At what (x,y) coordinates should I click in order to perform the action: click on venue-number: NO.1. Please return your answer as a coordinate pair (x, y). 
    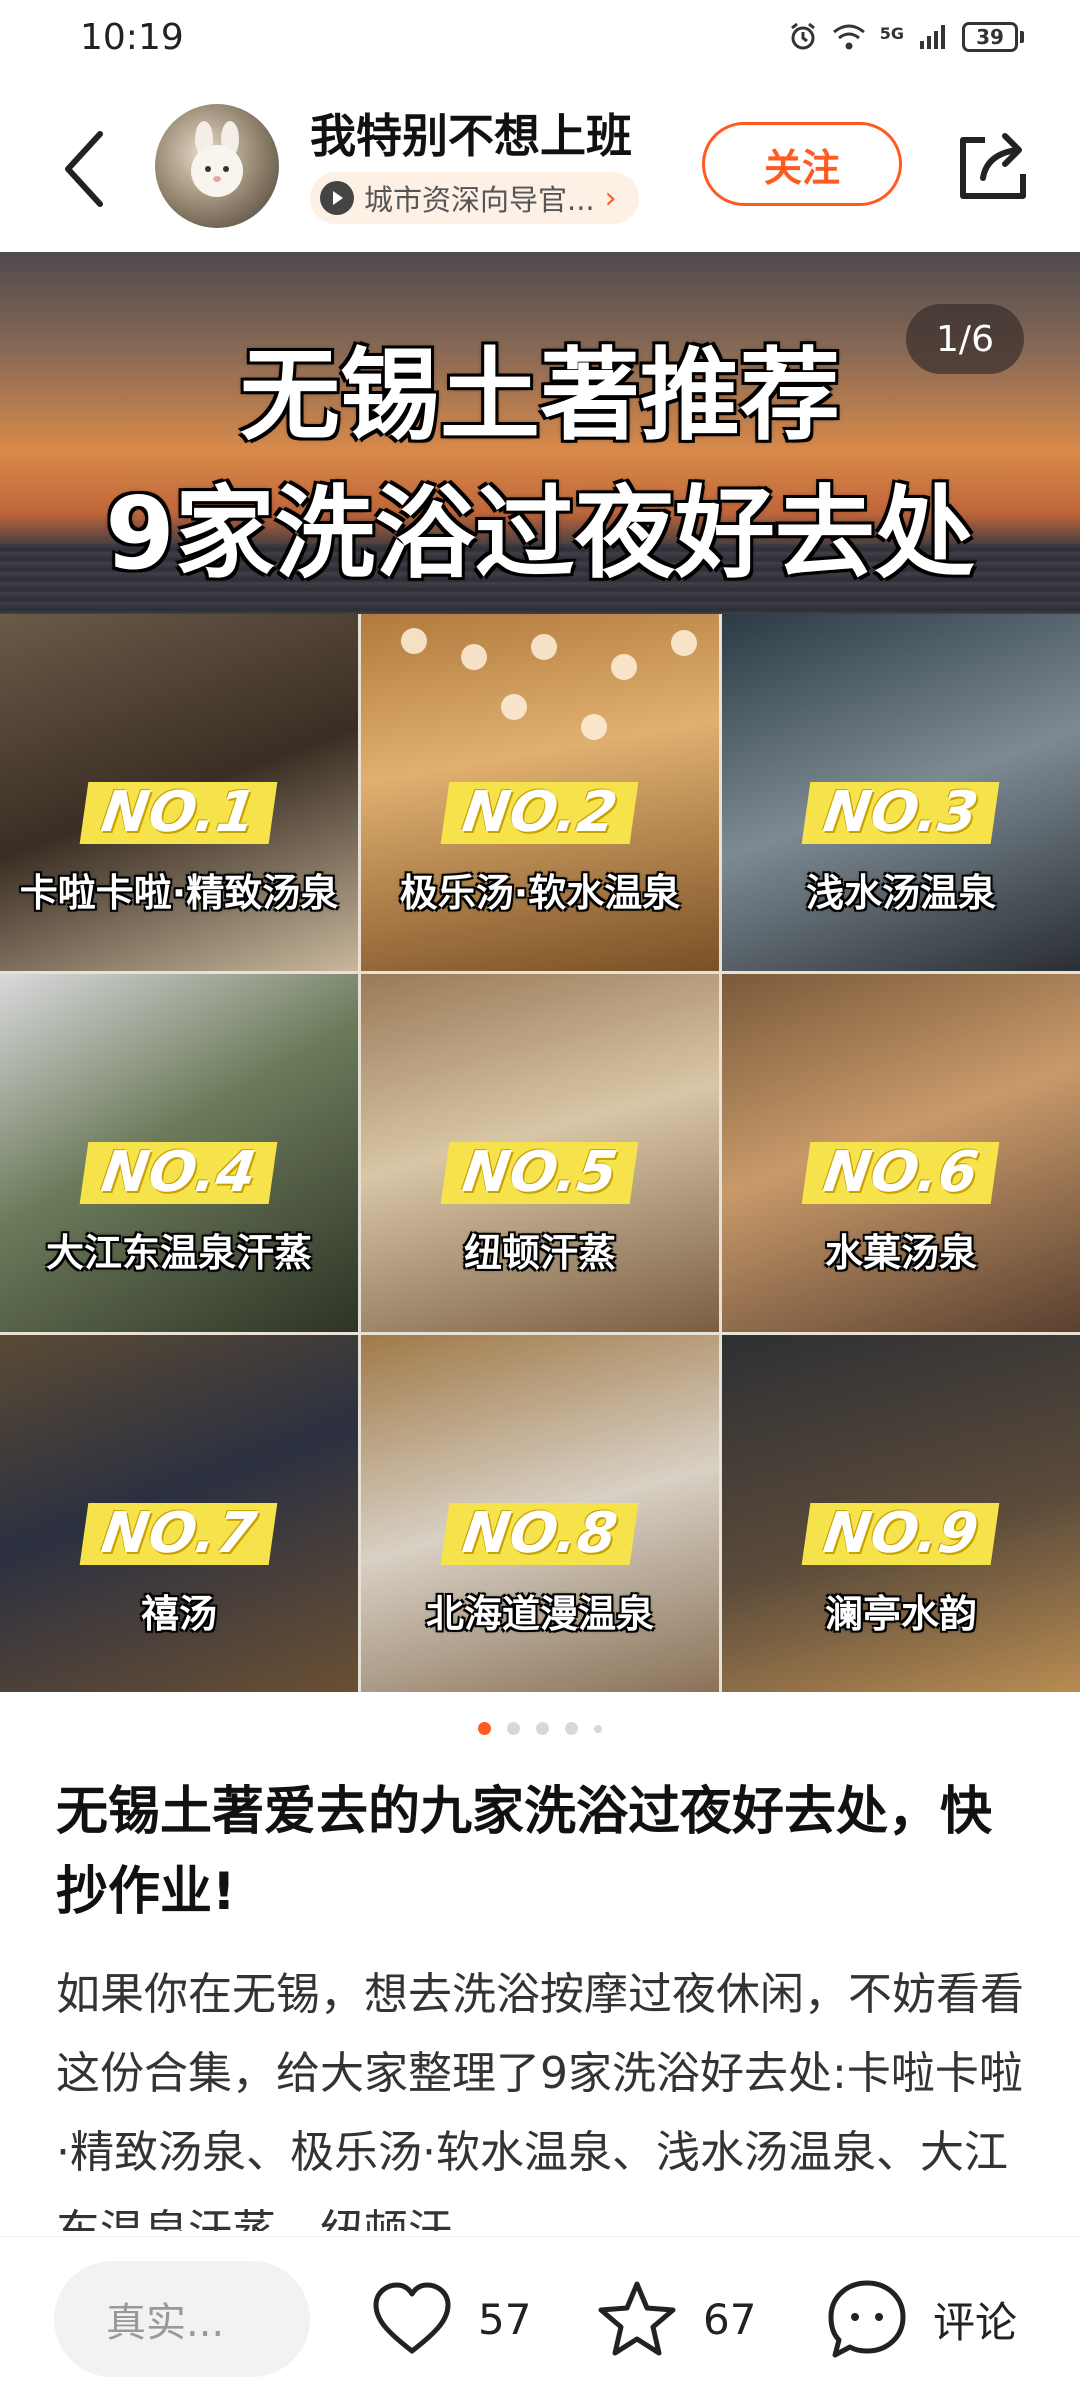
    Looking at the image, I should click on (179, 812).